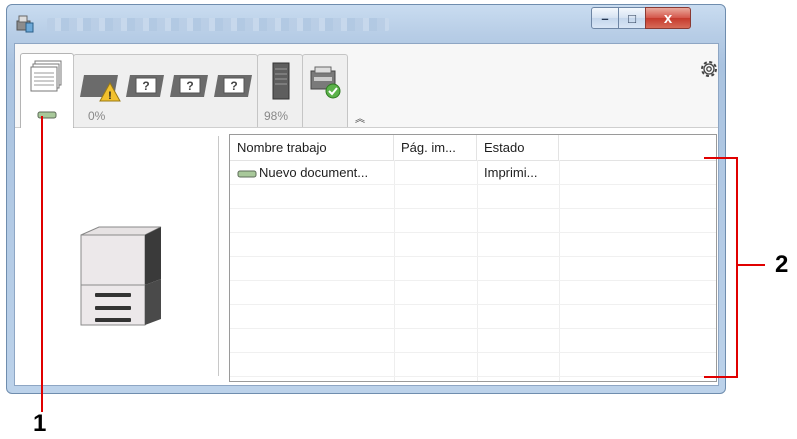 The width and height of the screenshot is (797, 439). I want to click on callout-label-1: 1, so click(40, 423).